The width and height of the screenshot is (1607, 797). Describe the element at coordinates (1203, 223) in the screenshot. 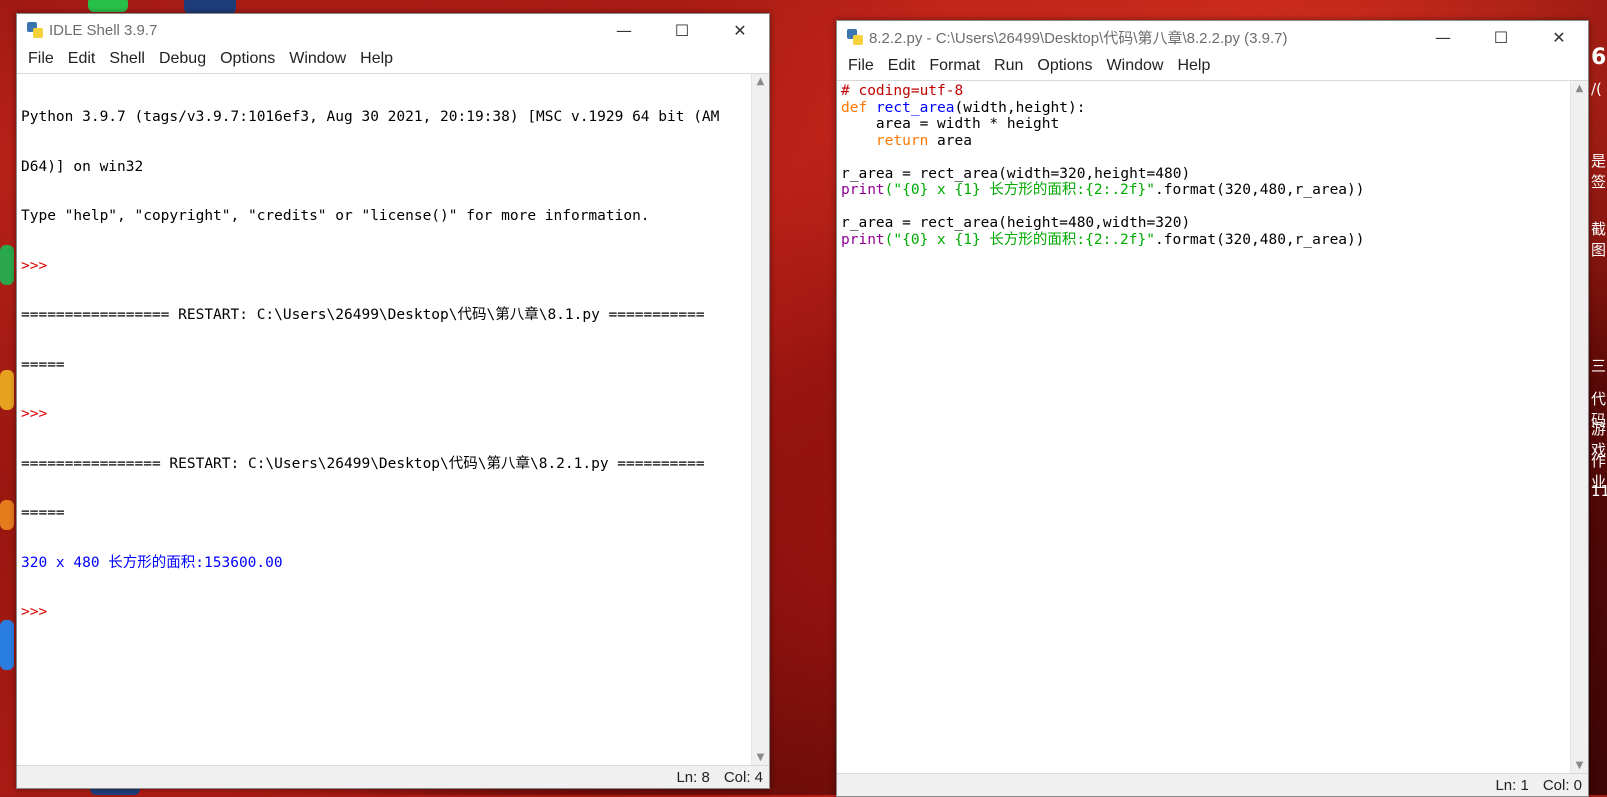

I see `code-line: r_area = rect_area(height=480,width=320)` at that location.